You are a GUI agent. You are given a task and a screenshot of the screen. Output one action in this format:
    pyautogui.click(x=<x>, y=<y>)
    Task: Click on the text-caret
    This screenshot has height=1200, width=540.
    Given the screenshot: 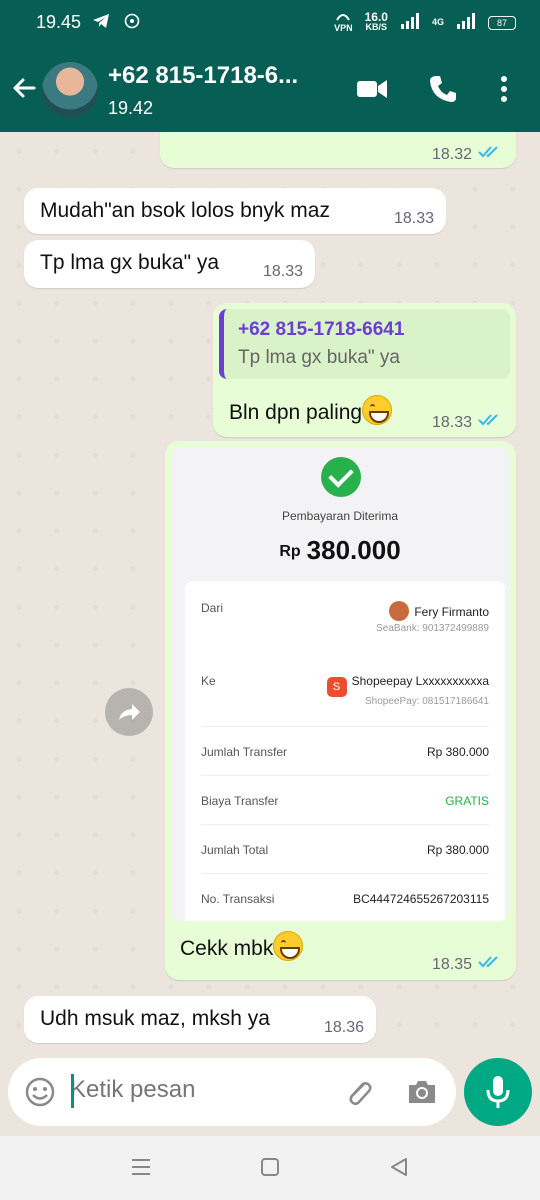 What is the action you would take?
    pyautogui.click(x=72, y=1091)
    